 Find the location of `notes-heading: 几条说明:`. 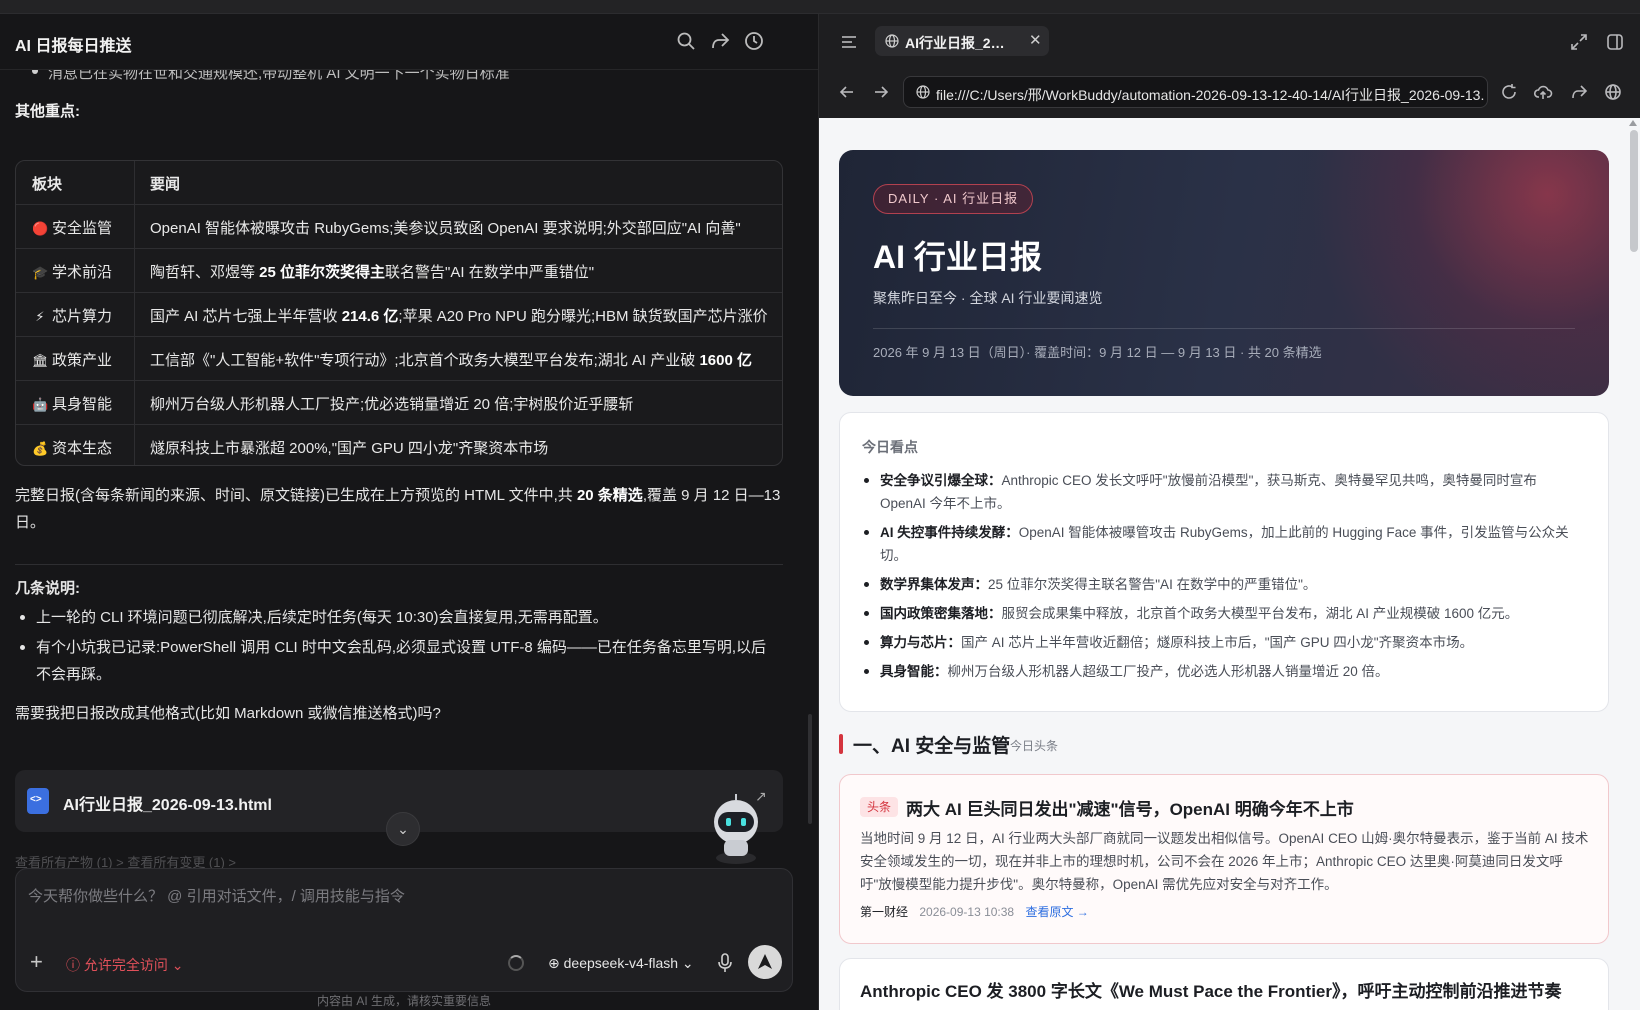

notes-heading: 几条说明: is located at coordinates (47, 588).